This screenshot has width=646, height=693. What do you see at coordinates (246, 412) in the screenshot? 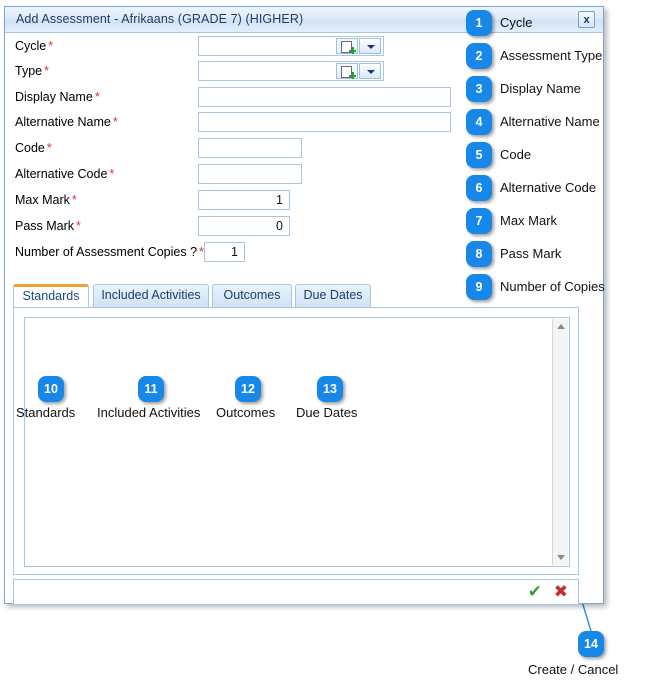
I see `callout-label-12: Outcomes` at bounding box center [246, 412].